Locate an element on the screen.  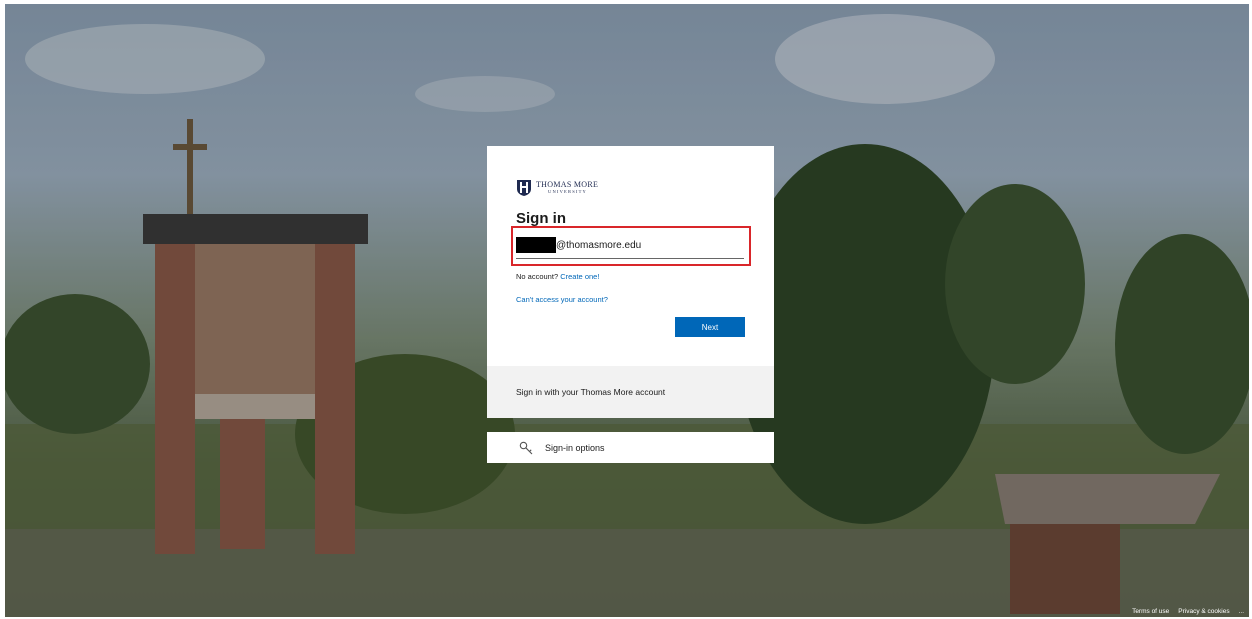
logo-text-line1: THOMAS MORE is located at coordinates (567, 185).